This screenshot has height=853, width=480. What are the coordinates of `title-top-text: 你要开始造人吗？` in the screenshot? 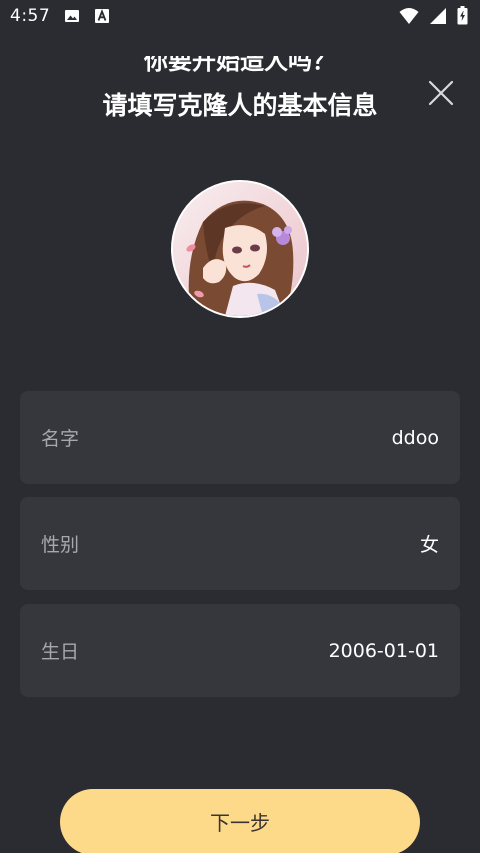 It's located at (240, 65).